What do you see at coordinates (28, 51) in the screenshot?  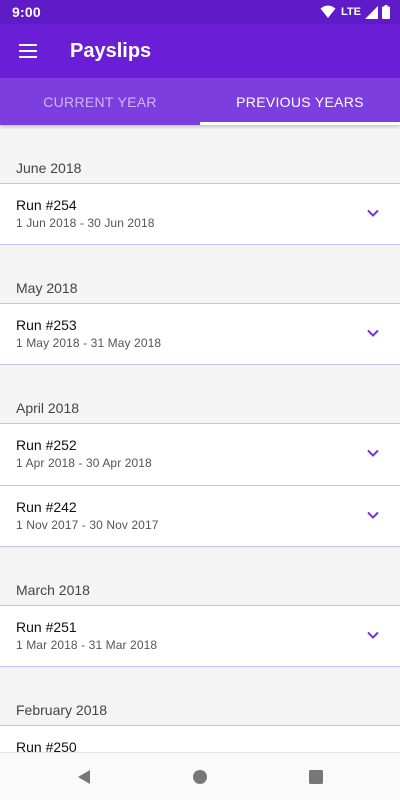 I see `hamburger-icon` at bounding box center [28, 51].